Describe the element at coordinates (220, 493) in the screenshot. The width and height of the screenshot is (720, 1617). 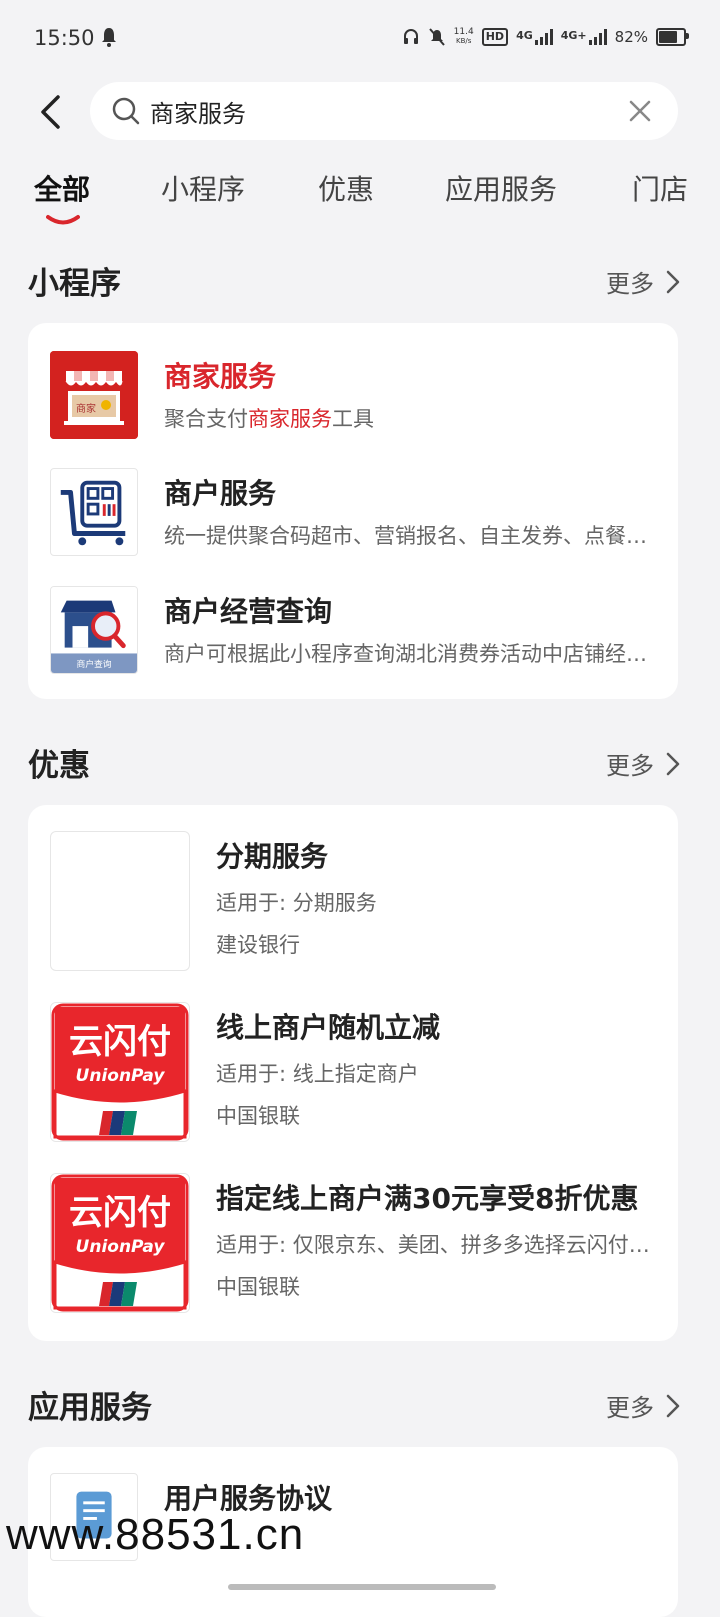
I see `mini-program-title: 商户服务` at that location.